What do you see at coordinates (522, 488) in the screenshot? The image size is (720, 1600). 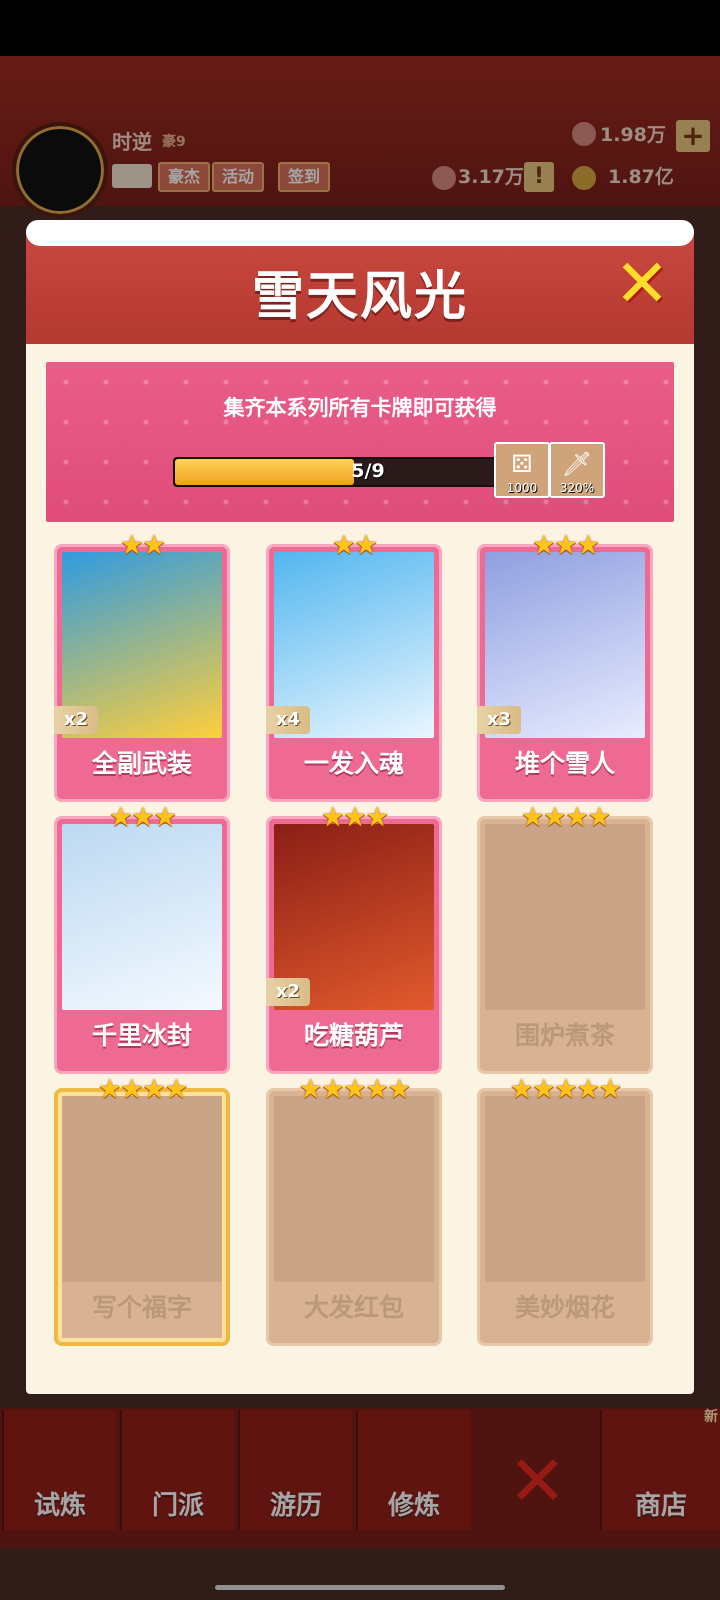 I see `reward-dice-value: 1000` at bounding box center [522, 488].